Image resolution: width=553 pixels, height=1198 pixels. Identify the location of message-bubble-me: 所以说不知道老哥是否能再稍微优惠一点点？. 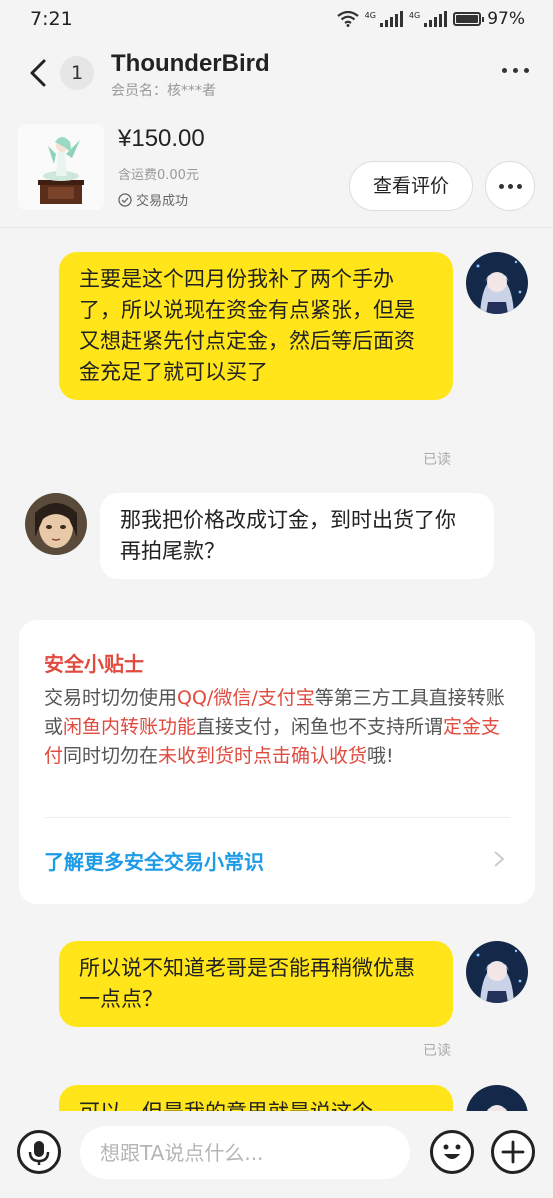
(256, 984).